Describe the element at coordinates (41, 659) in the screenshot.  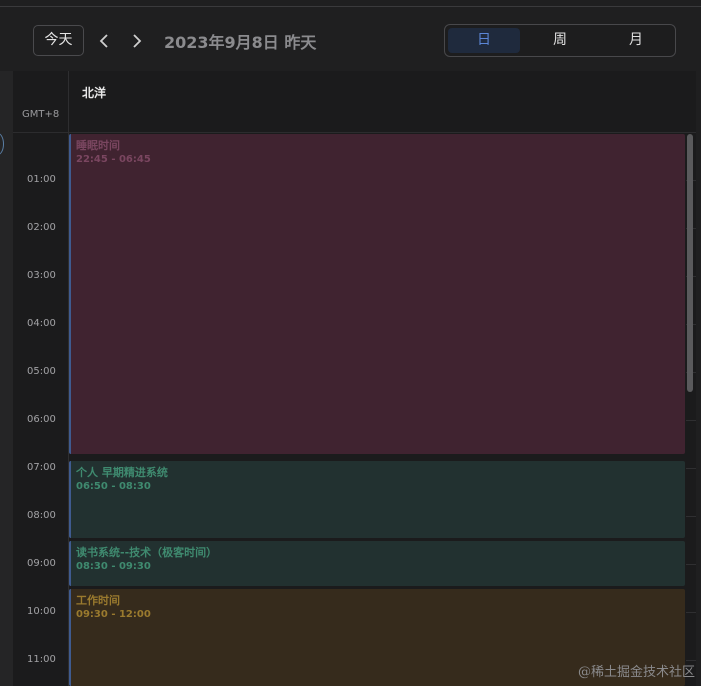
I see `hour-label: 11:00` at that location.